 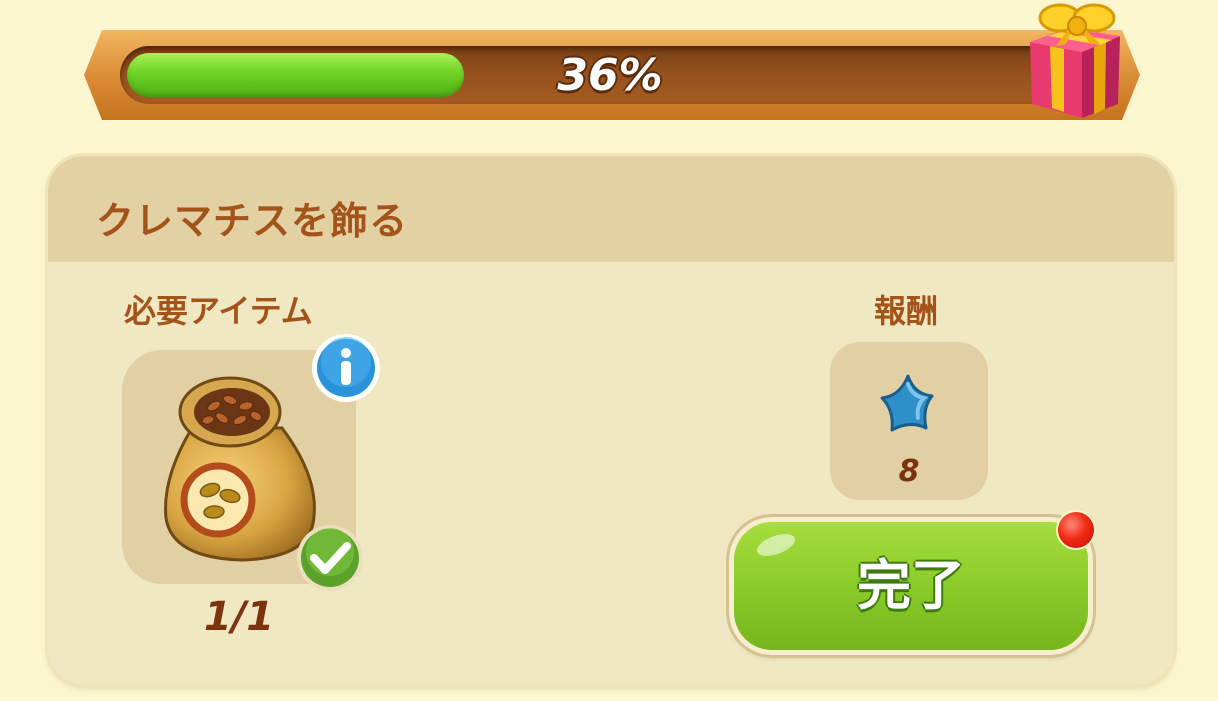 I want to click on gift-box-icon, so click(x=1074, y=61).